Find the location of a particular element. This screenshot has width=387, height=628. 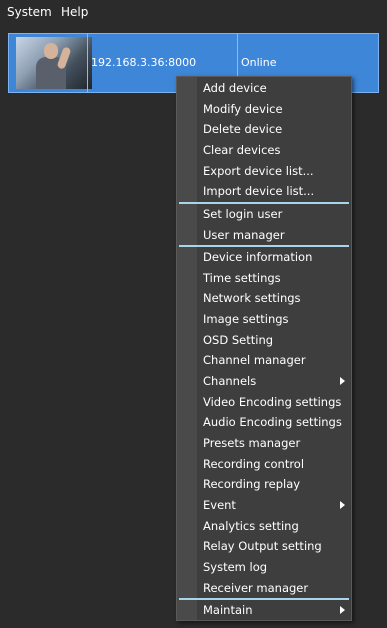

menu-item-label: System log is located at coordinates (235, 567).